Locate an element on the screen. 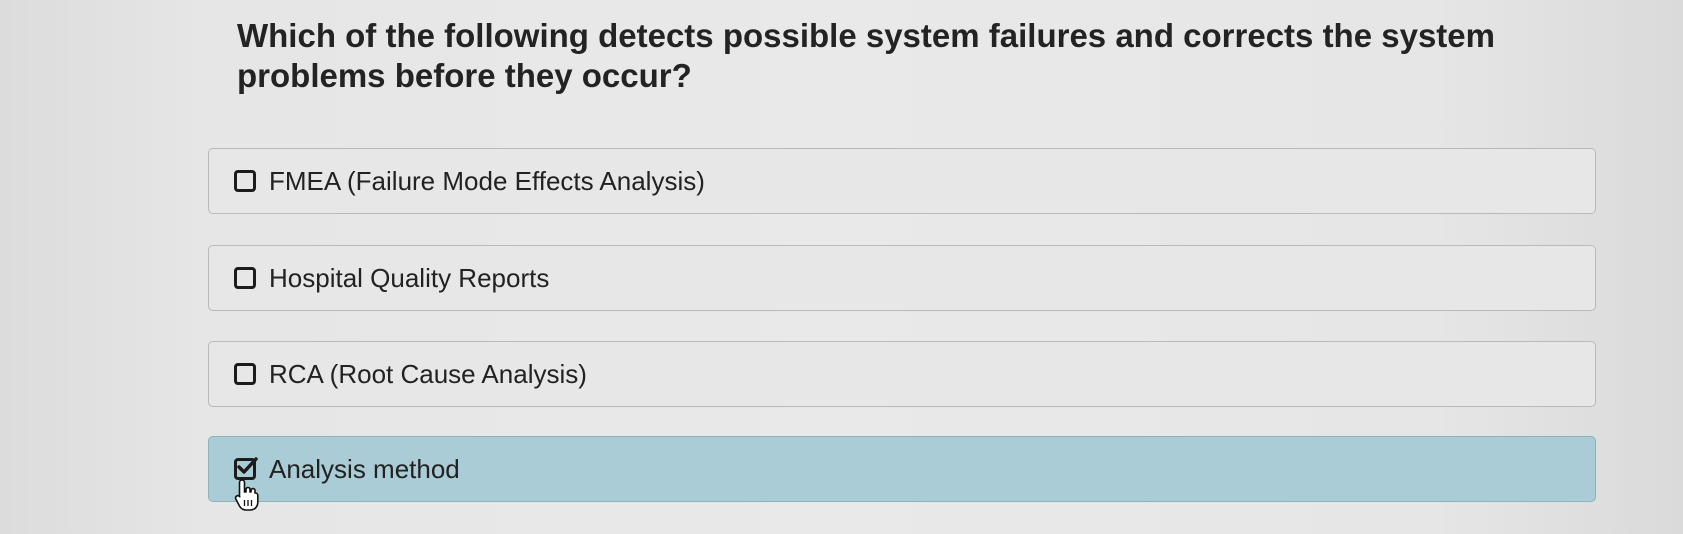 The image size is (1683, 534). option-rca: RCA (Root Cause Analysis) is located at coordinates (902, 374).